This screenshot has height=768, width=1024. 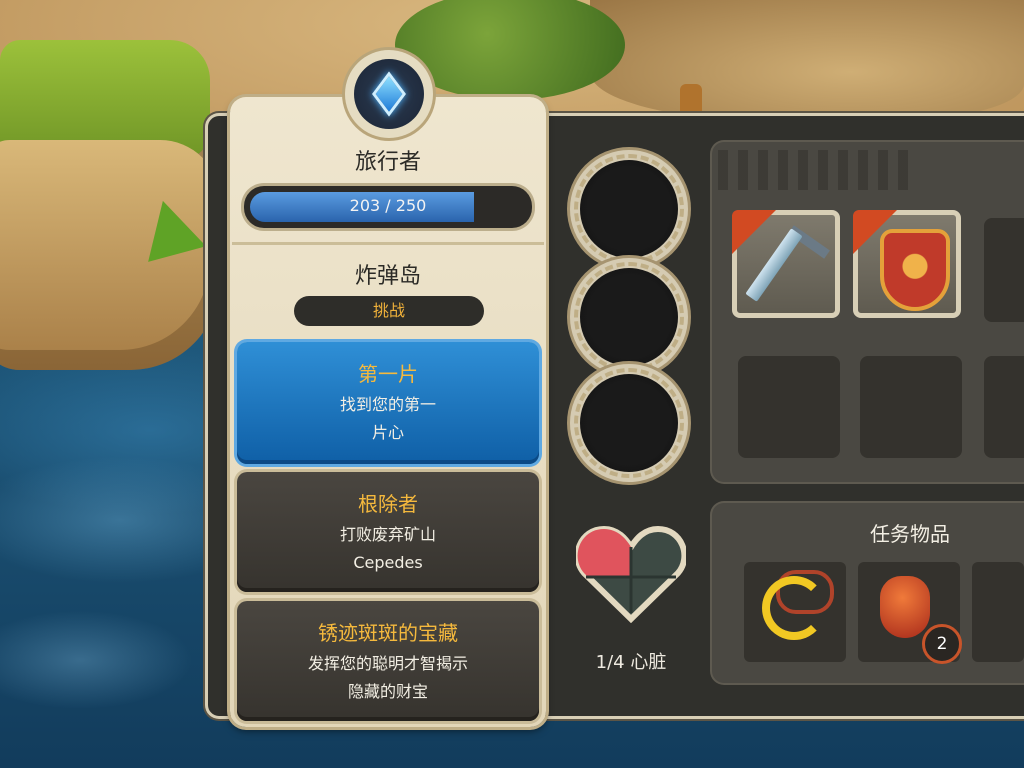 I want to click on quest-title: 根除者, so click(x=388, y=504).